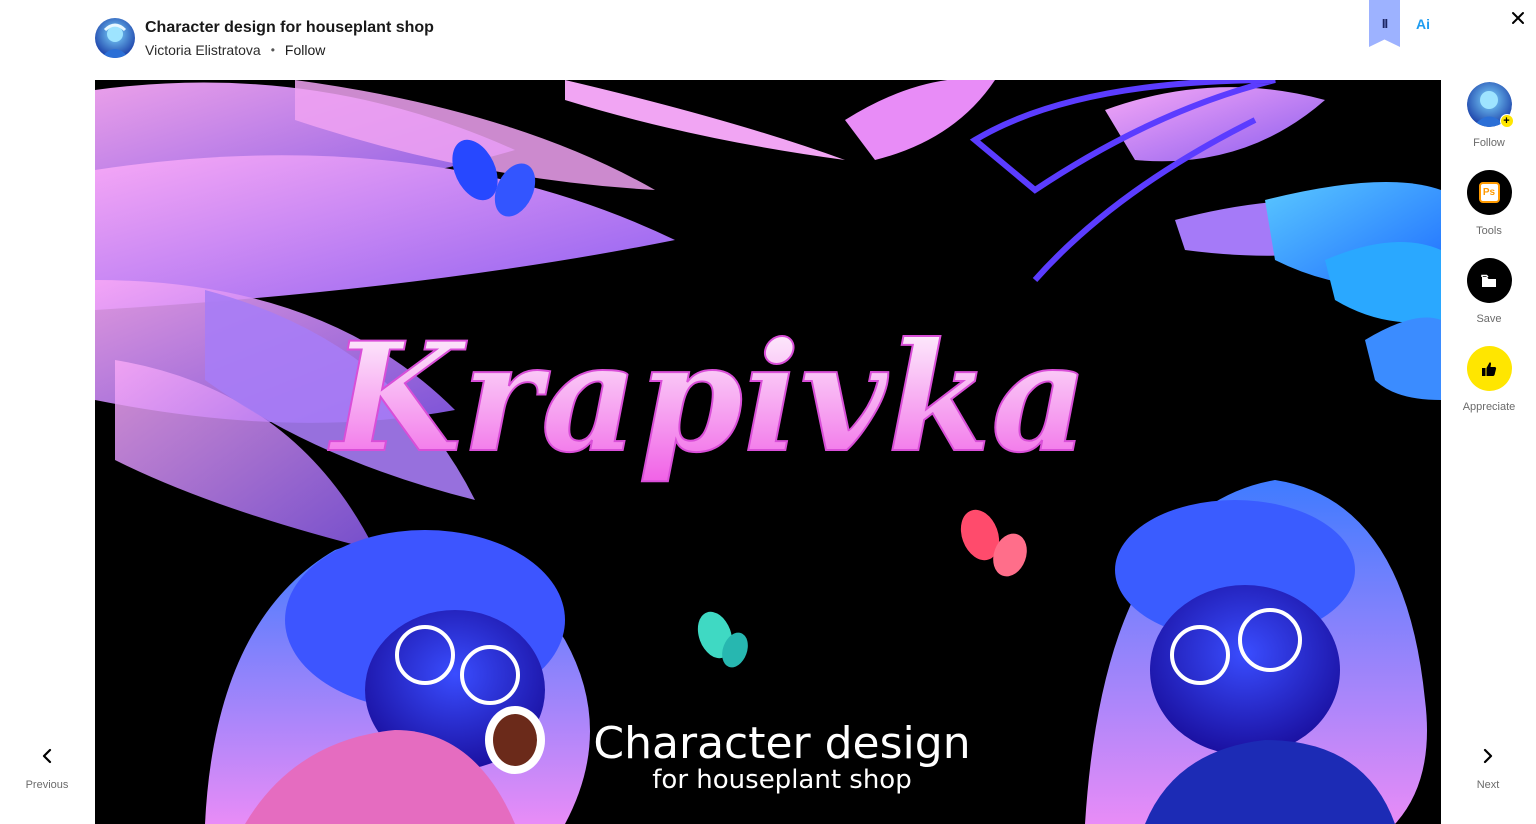 This screenshot has height=824, width=1536. I want to click on character-left, so click(397, 677).